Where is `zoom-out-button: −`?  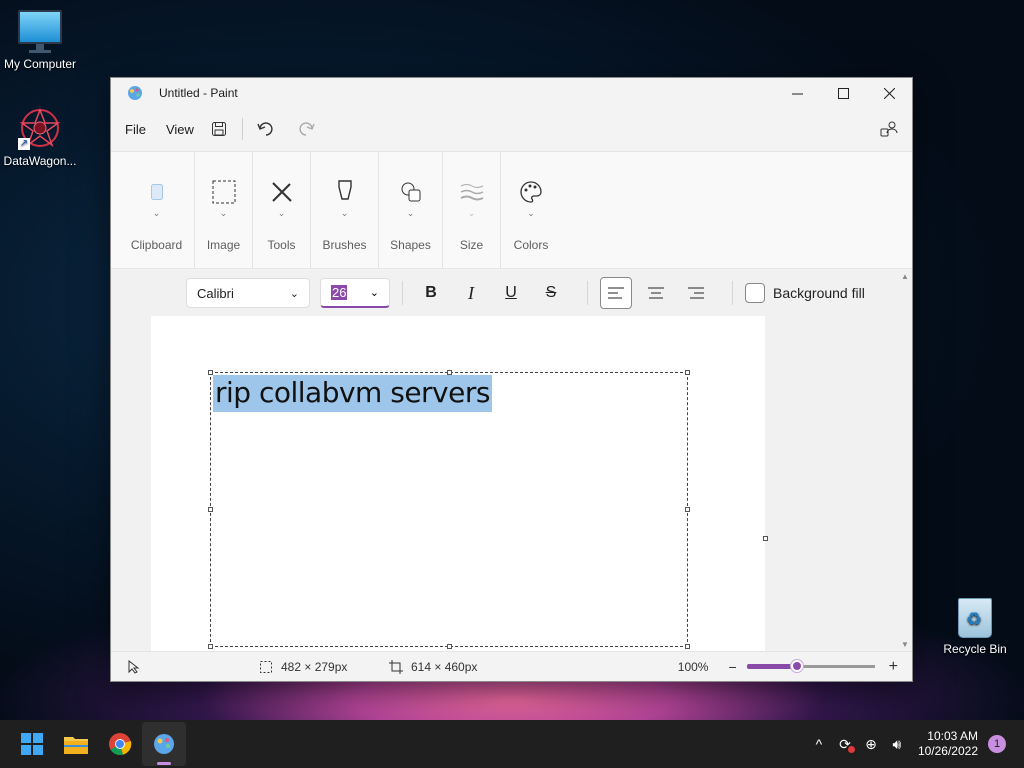
zoom-out-button: − is located at coordinates (732, 667).